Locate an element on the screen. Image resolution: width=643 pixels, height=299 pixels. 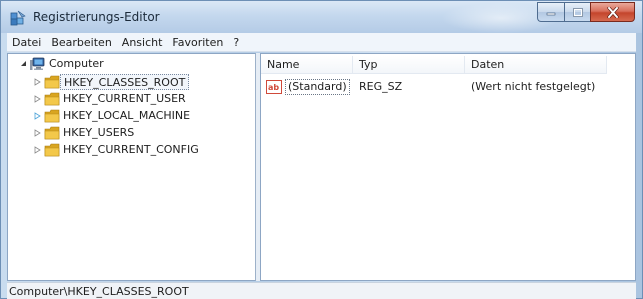
tree-item-computer: Computer is located at coordinates (62, 63).